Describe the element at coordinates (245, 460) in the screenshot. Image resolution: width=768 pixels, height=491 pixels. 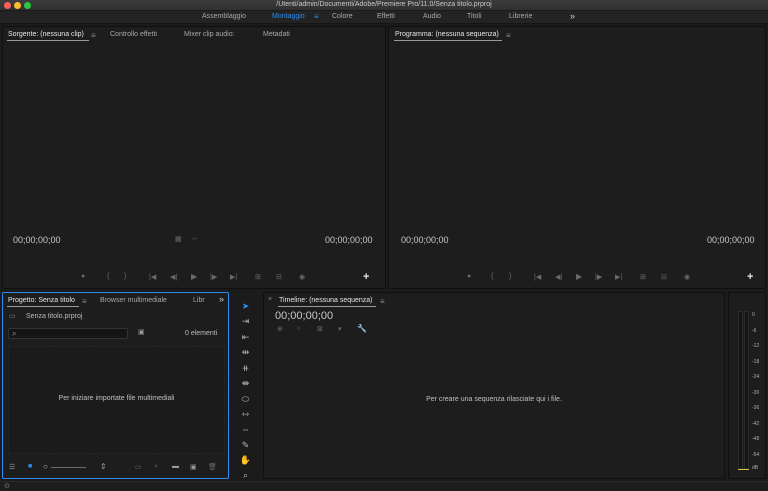
I see `hand-icon: ✋` at that location.